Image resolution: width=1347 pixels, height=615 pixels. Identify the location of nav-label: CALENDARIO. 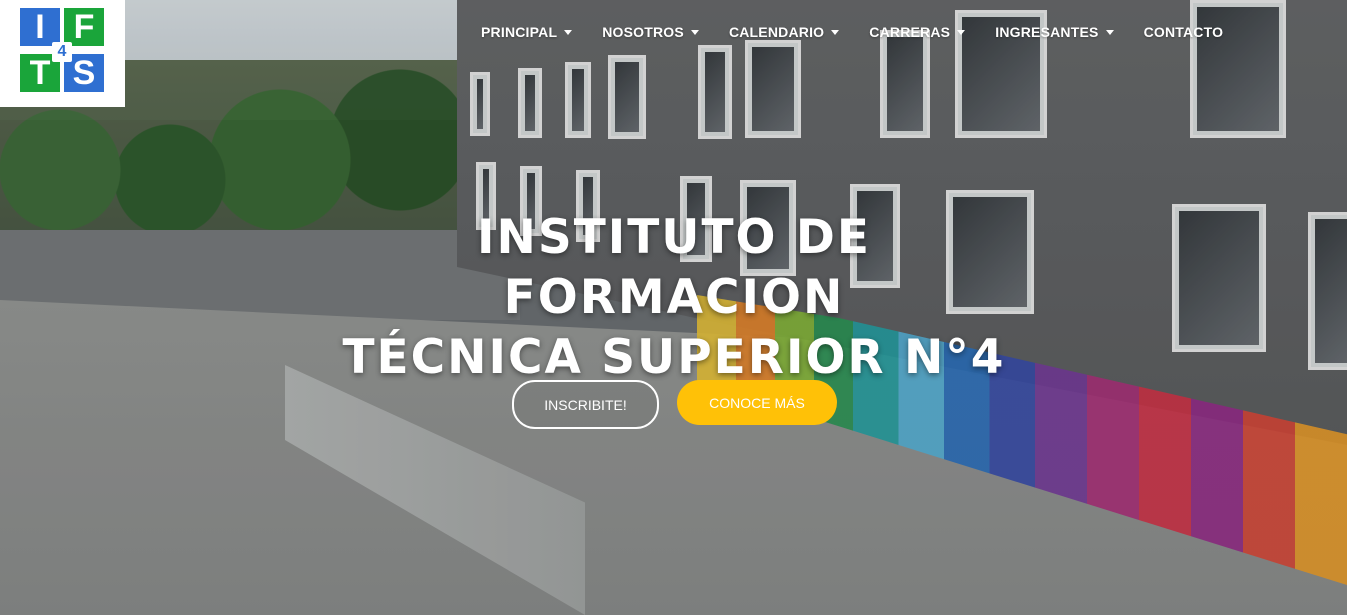
(776, 32).